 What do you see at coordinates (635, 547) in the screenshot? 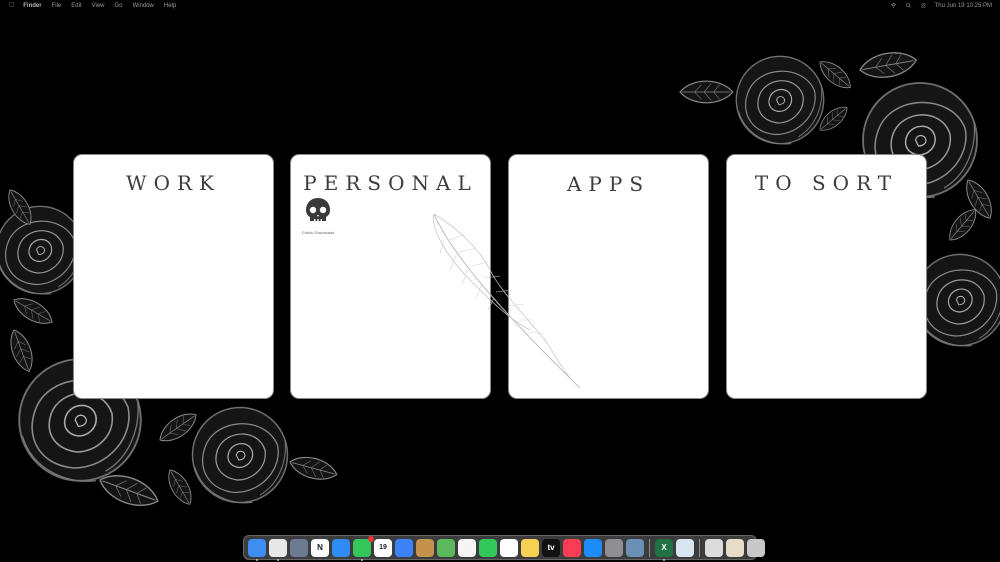
I see `preview-icon` at bounding box center [635, 547].